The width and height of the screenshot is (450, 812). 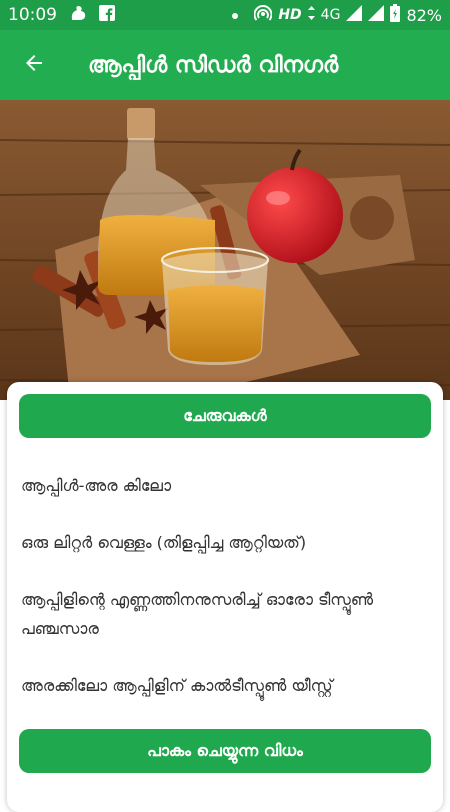 I want to click on battery-percent: 82%, so click(x=424, y=15).